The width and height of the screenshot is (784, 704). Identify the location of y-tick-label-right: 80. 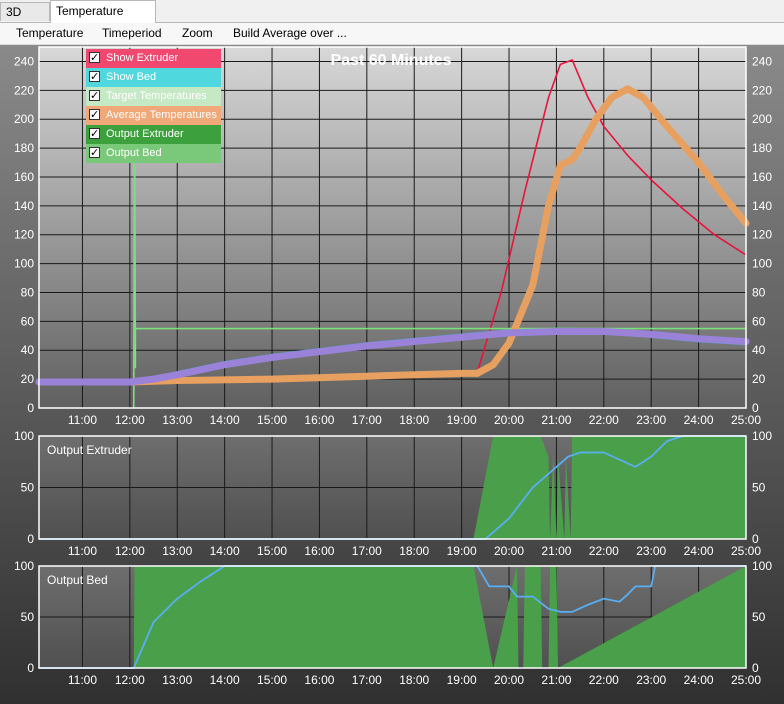
(759, 292).